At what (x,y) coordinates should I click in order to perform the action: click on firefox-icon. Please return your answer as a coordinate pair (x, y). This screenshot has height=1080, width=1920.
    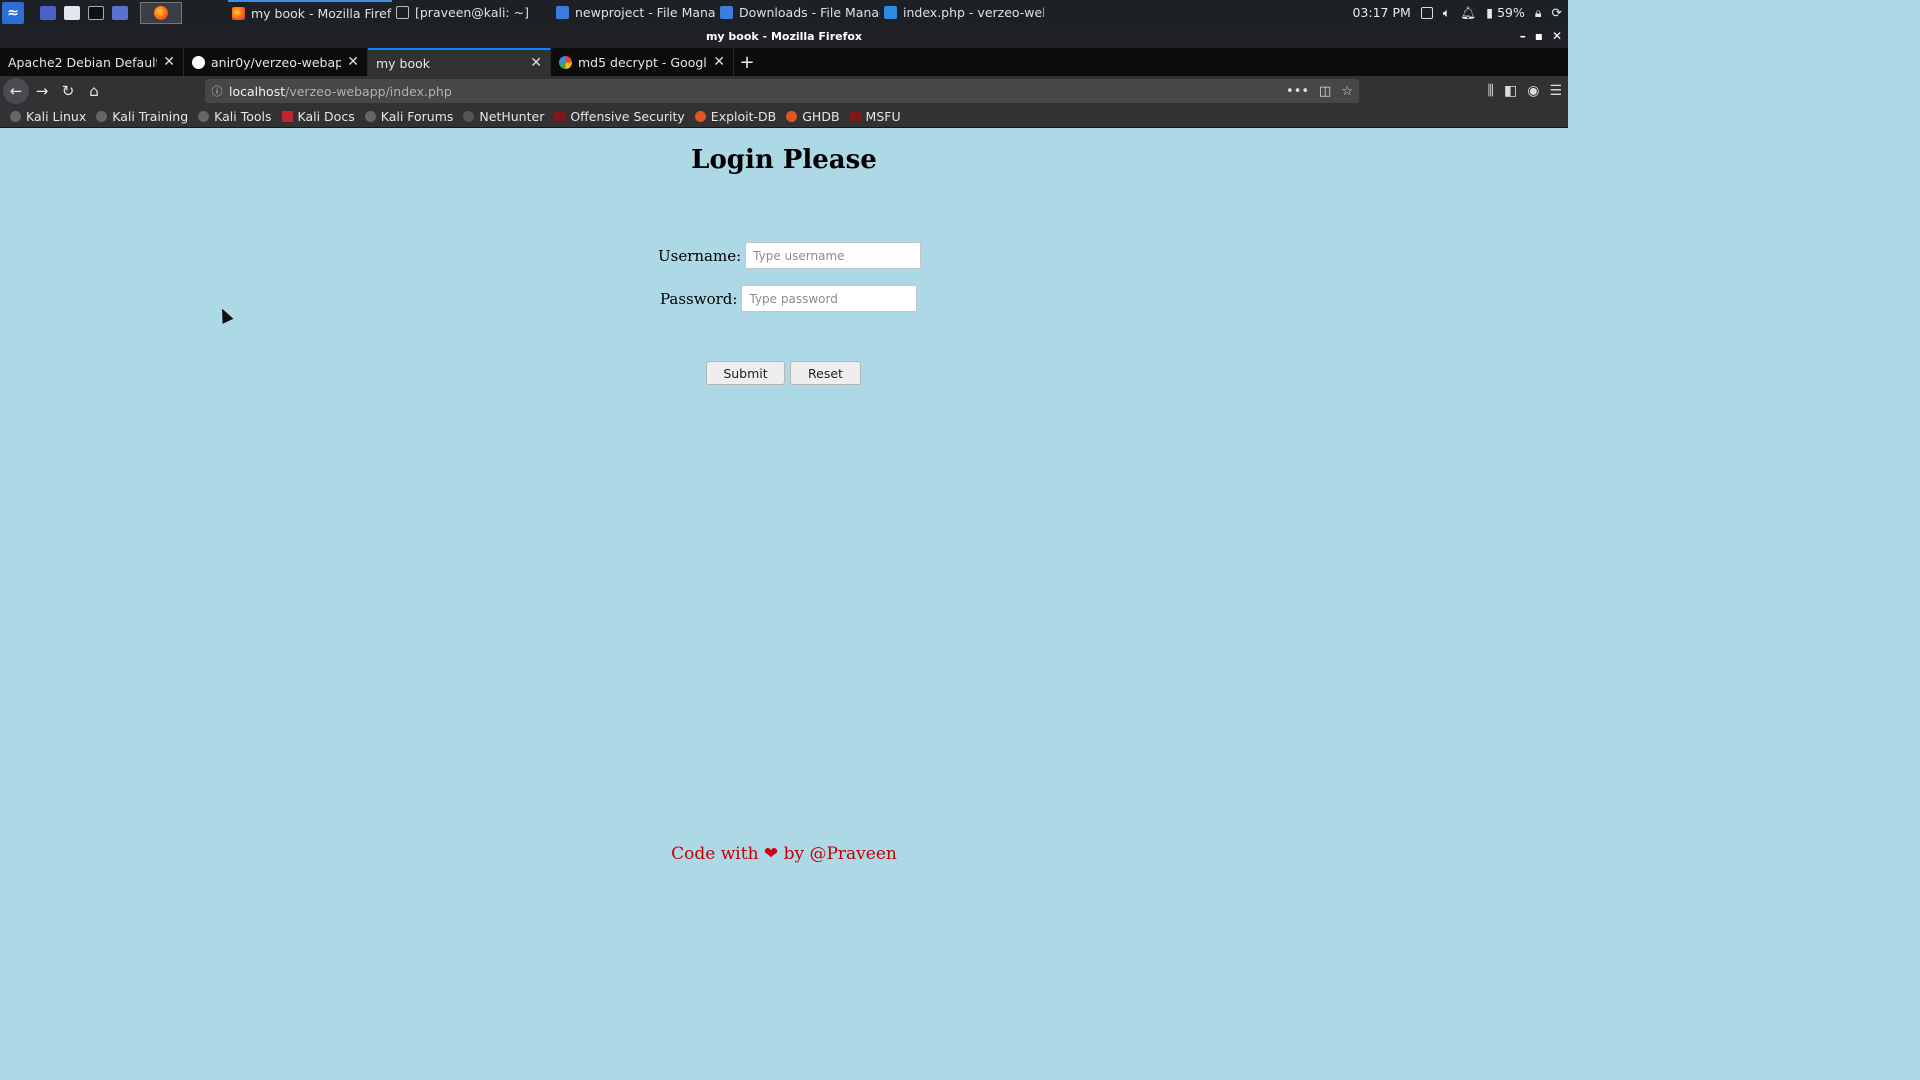
    Looking at the image, I should click on (161, 12).